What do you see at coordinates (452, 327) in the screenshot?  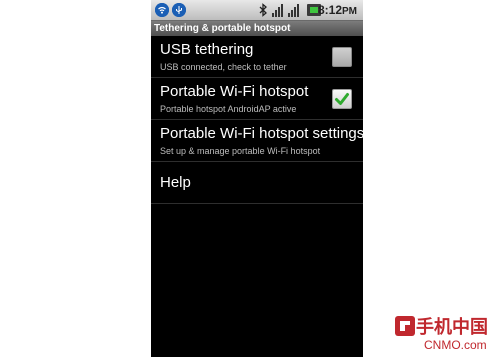 I see `watermark-cn-text: 手机中国` at bounding box center [452, 327].